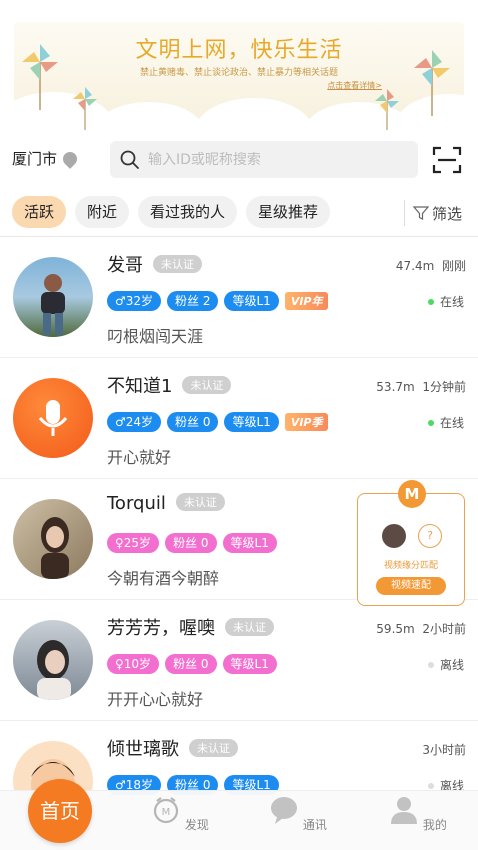  I want to click on online-status: 离线, so click(445, 664).